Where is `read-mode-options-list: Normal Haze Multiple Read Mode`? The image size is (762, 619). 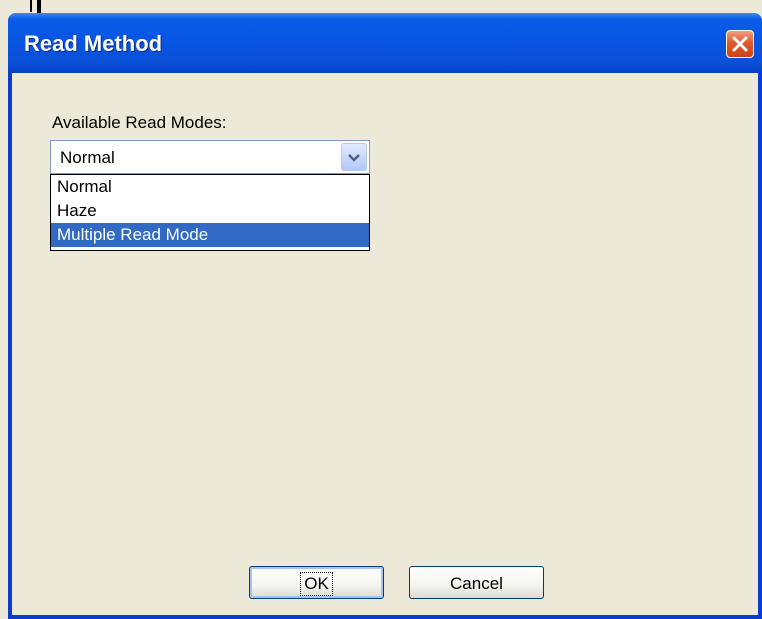 read-mode-options-list: Normal Haze Multiple Read Mode is located at coordinates (210, 212).